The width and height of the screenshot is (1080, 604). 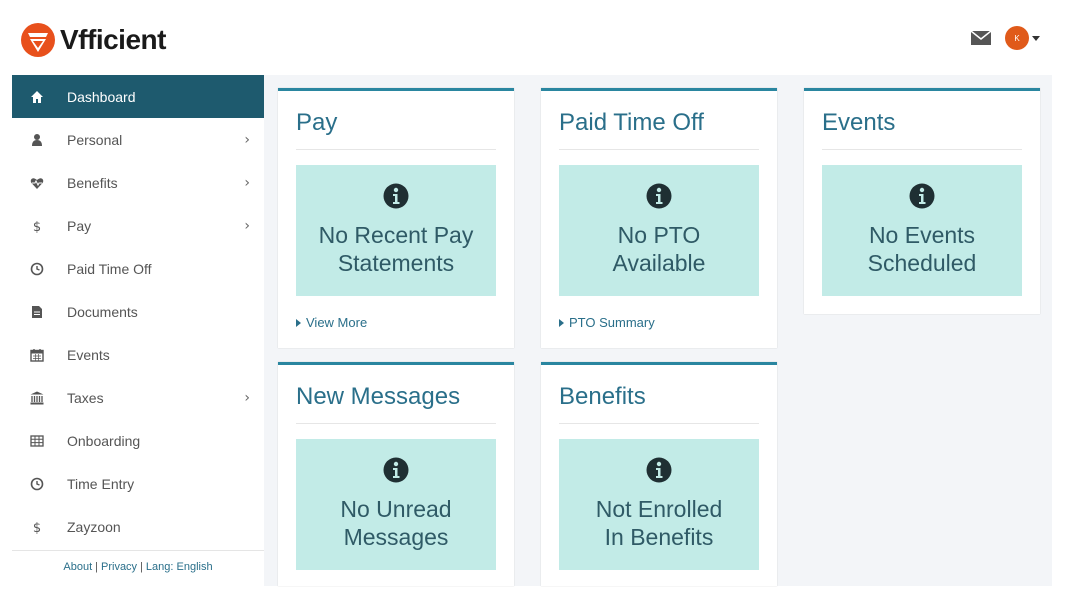 I want to click on pto-status-text: No PTO Available, so click(x=659, y=249).